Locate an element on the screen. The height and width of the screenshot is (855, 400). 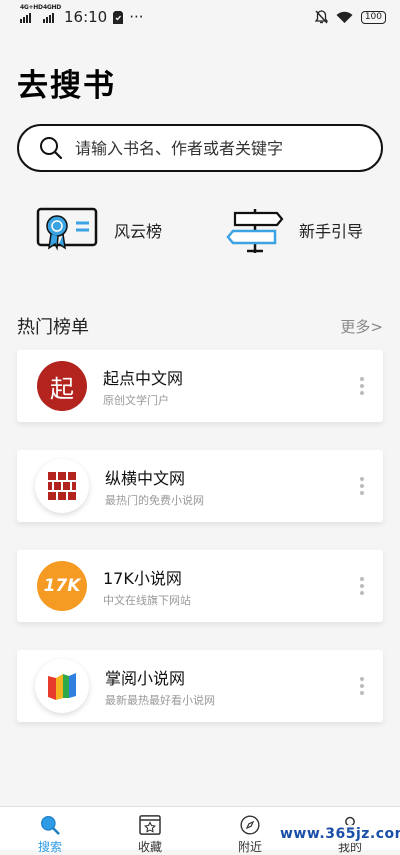
tab-label: 附近 is located at coordinates (249, 847).